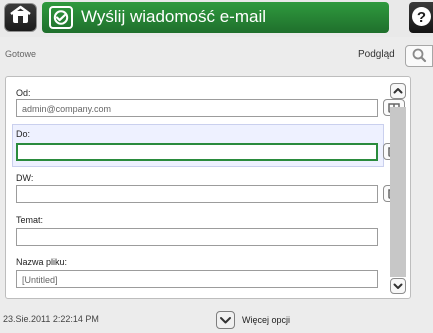 The width and height of the screenshot is (433, 333). I want to click on cc-label: DW:, so click(25, 178).